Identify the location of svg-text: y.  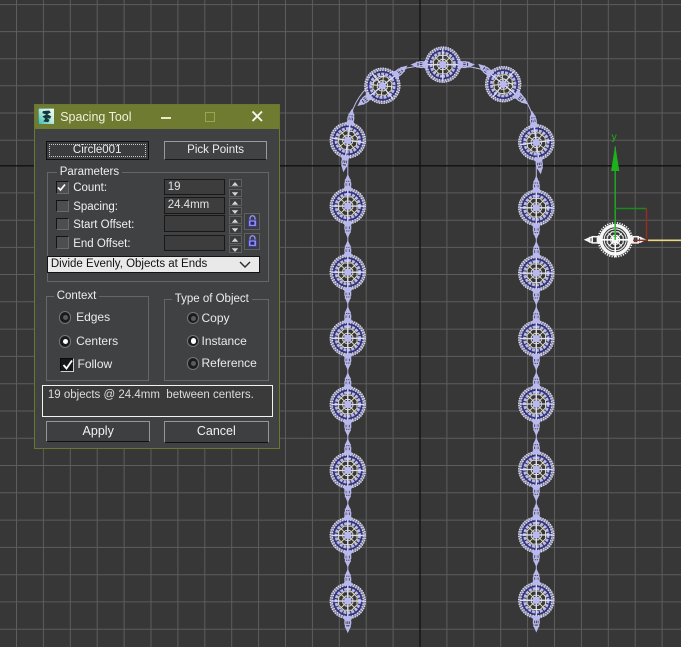
(615, 137).